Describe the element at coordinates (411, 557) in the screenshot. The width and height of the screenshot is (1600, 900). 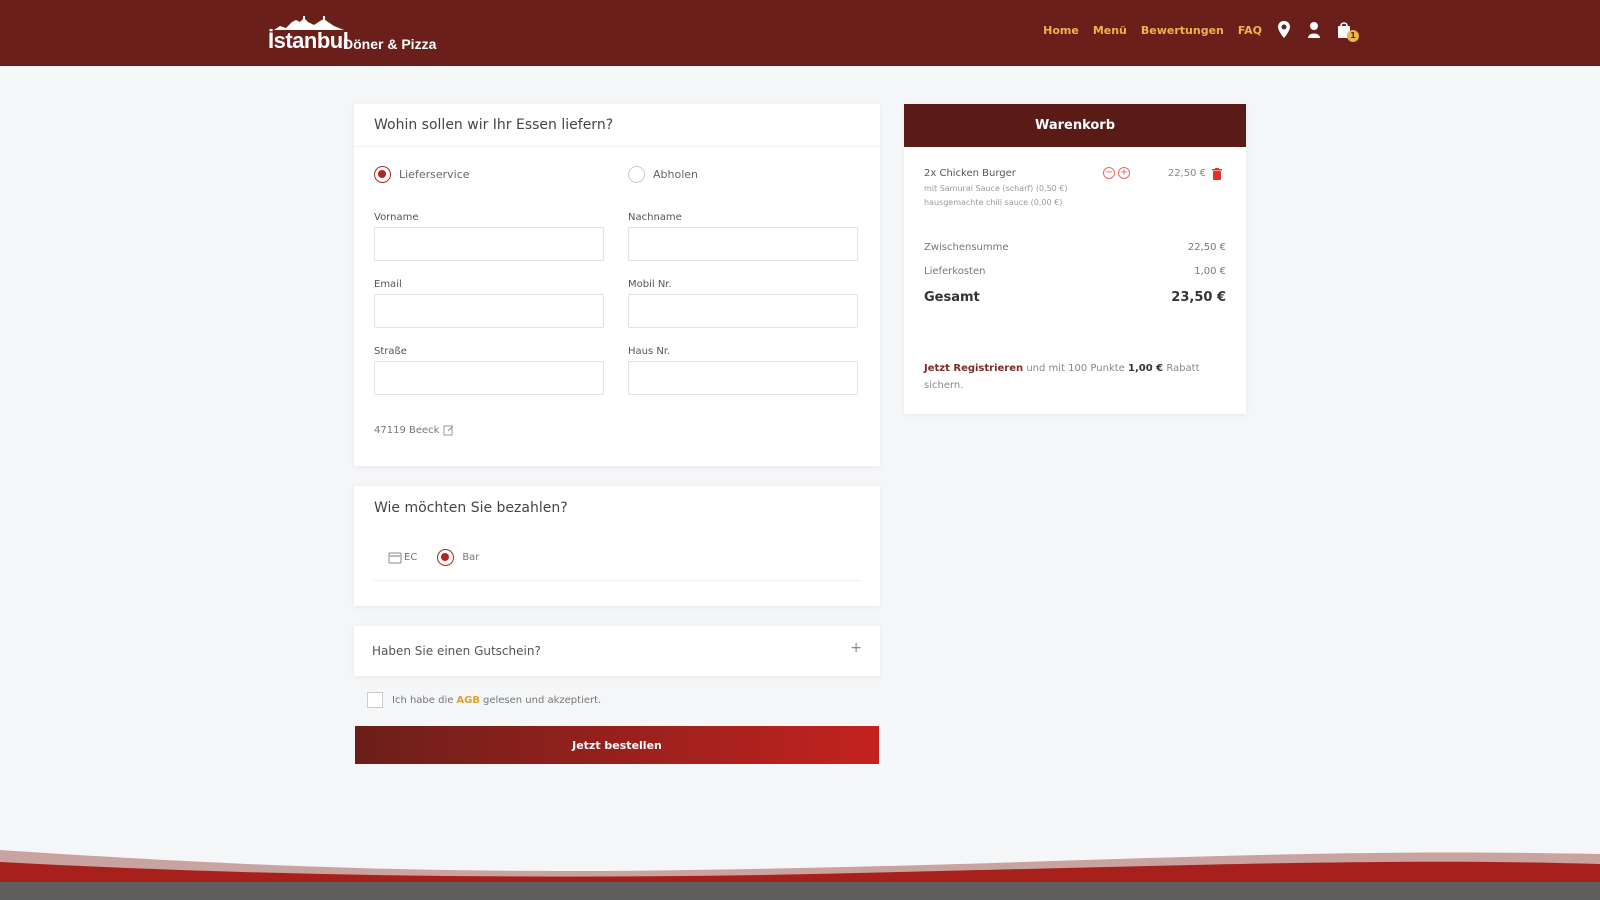
I see `payment-label: EC` at that location.